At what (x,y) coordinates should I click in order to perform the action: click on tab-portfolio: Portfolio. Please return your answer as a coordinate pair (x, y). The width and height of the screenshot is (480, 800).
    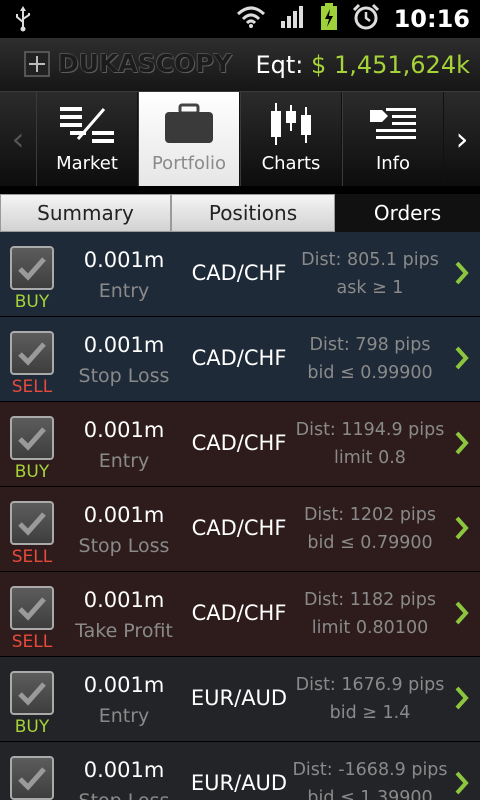
    Looking at the image, I should click on (189, 139).